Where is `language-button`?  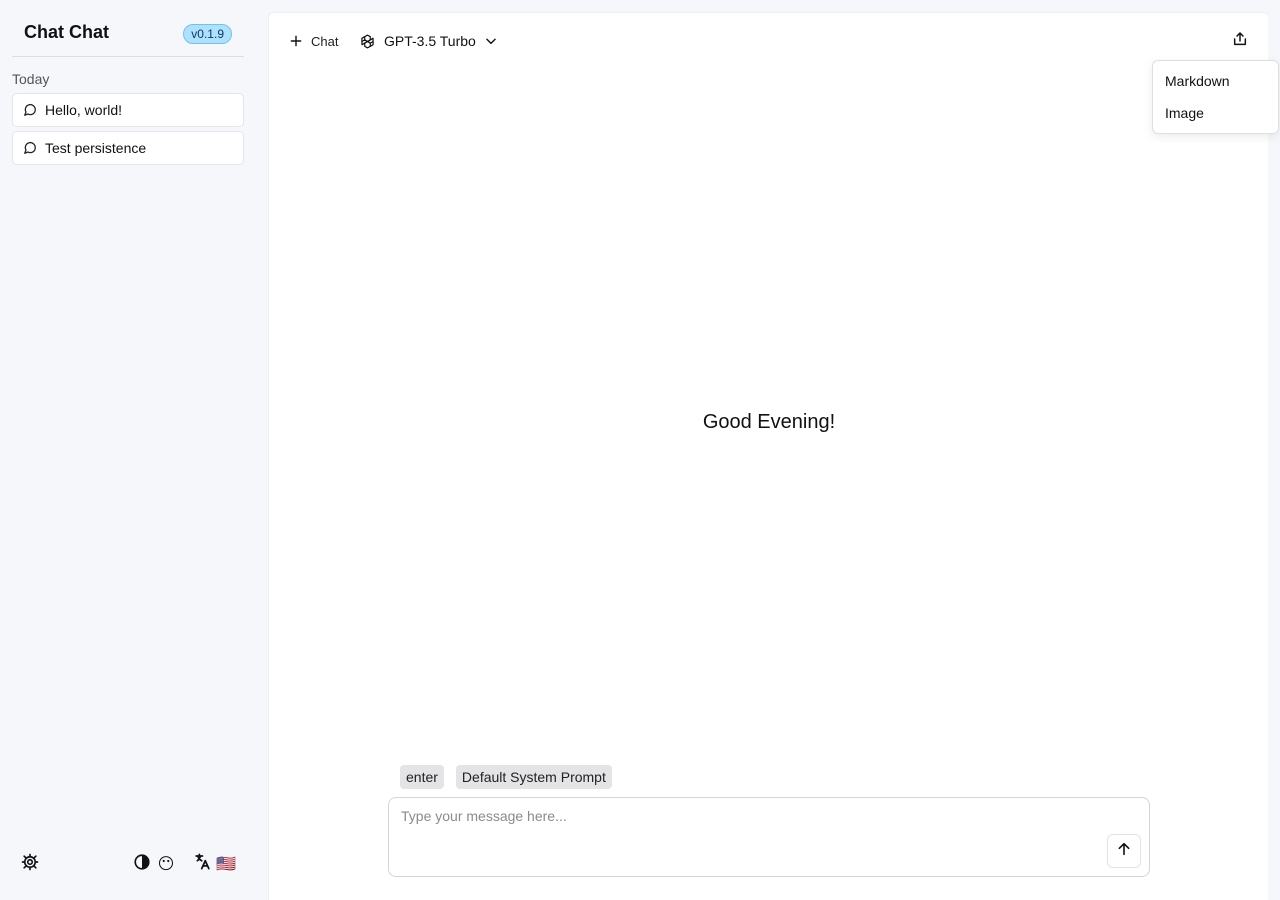
language-button is located at coordinates (202, 864).